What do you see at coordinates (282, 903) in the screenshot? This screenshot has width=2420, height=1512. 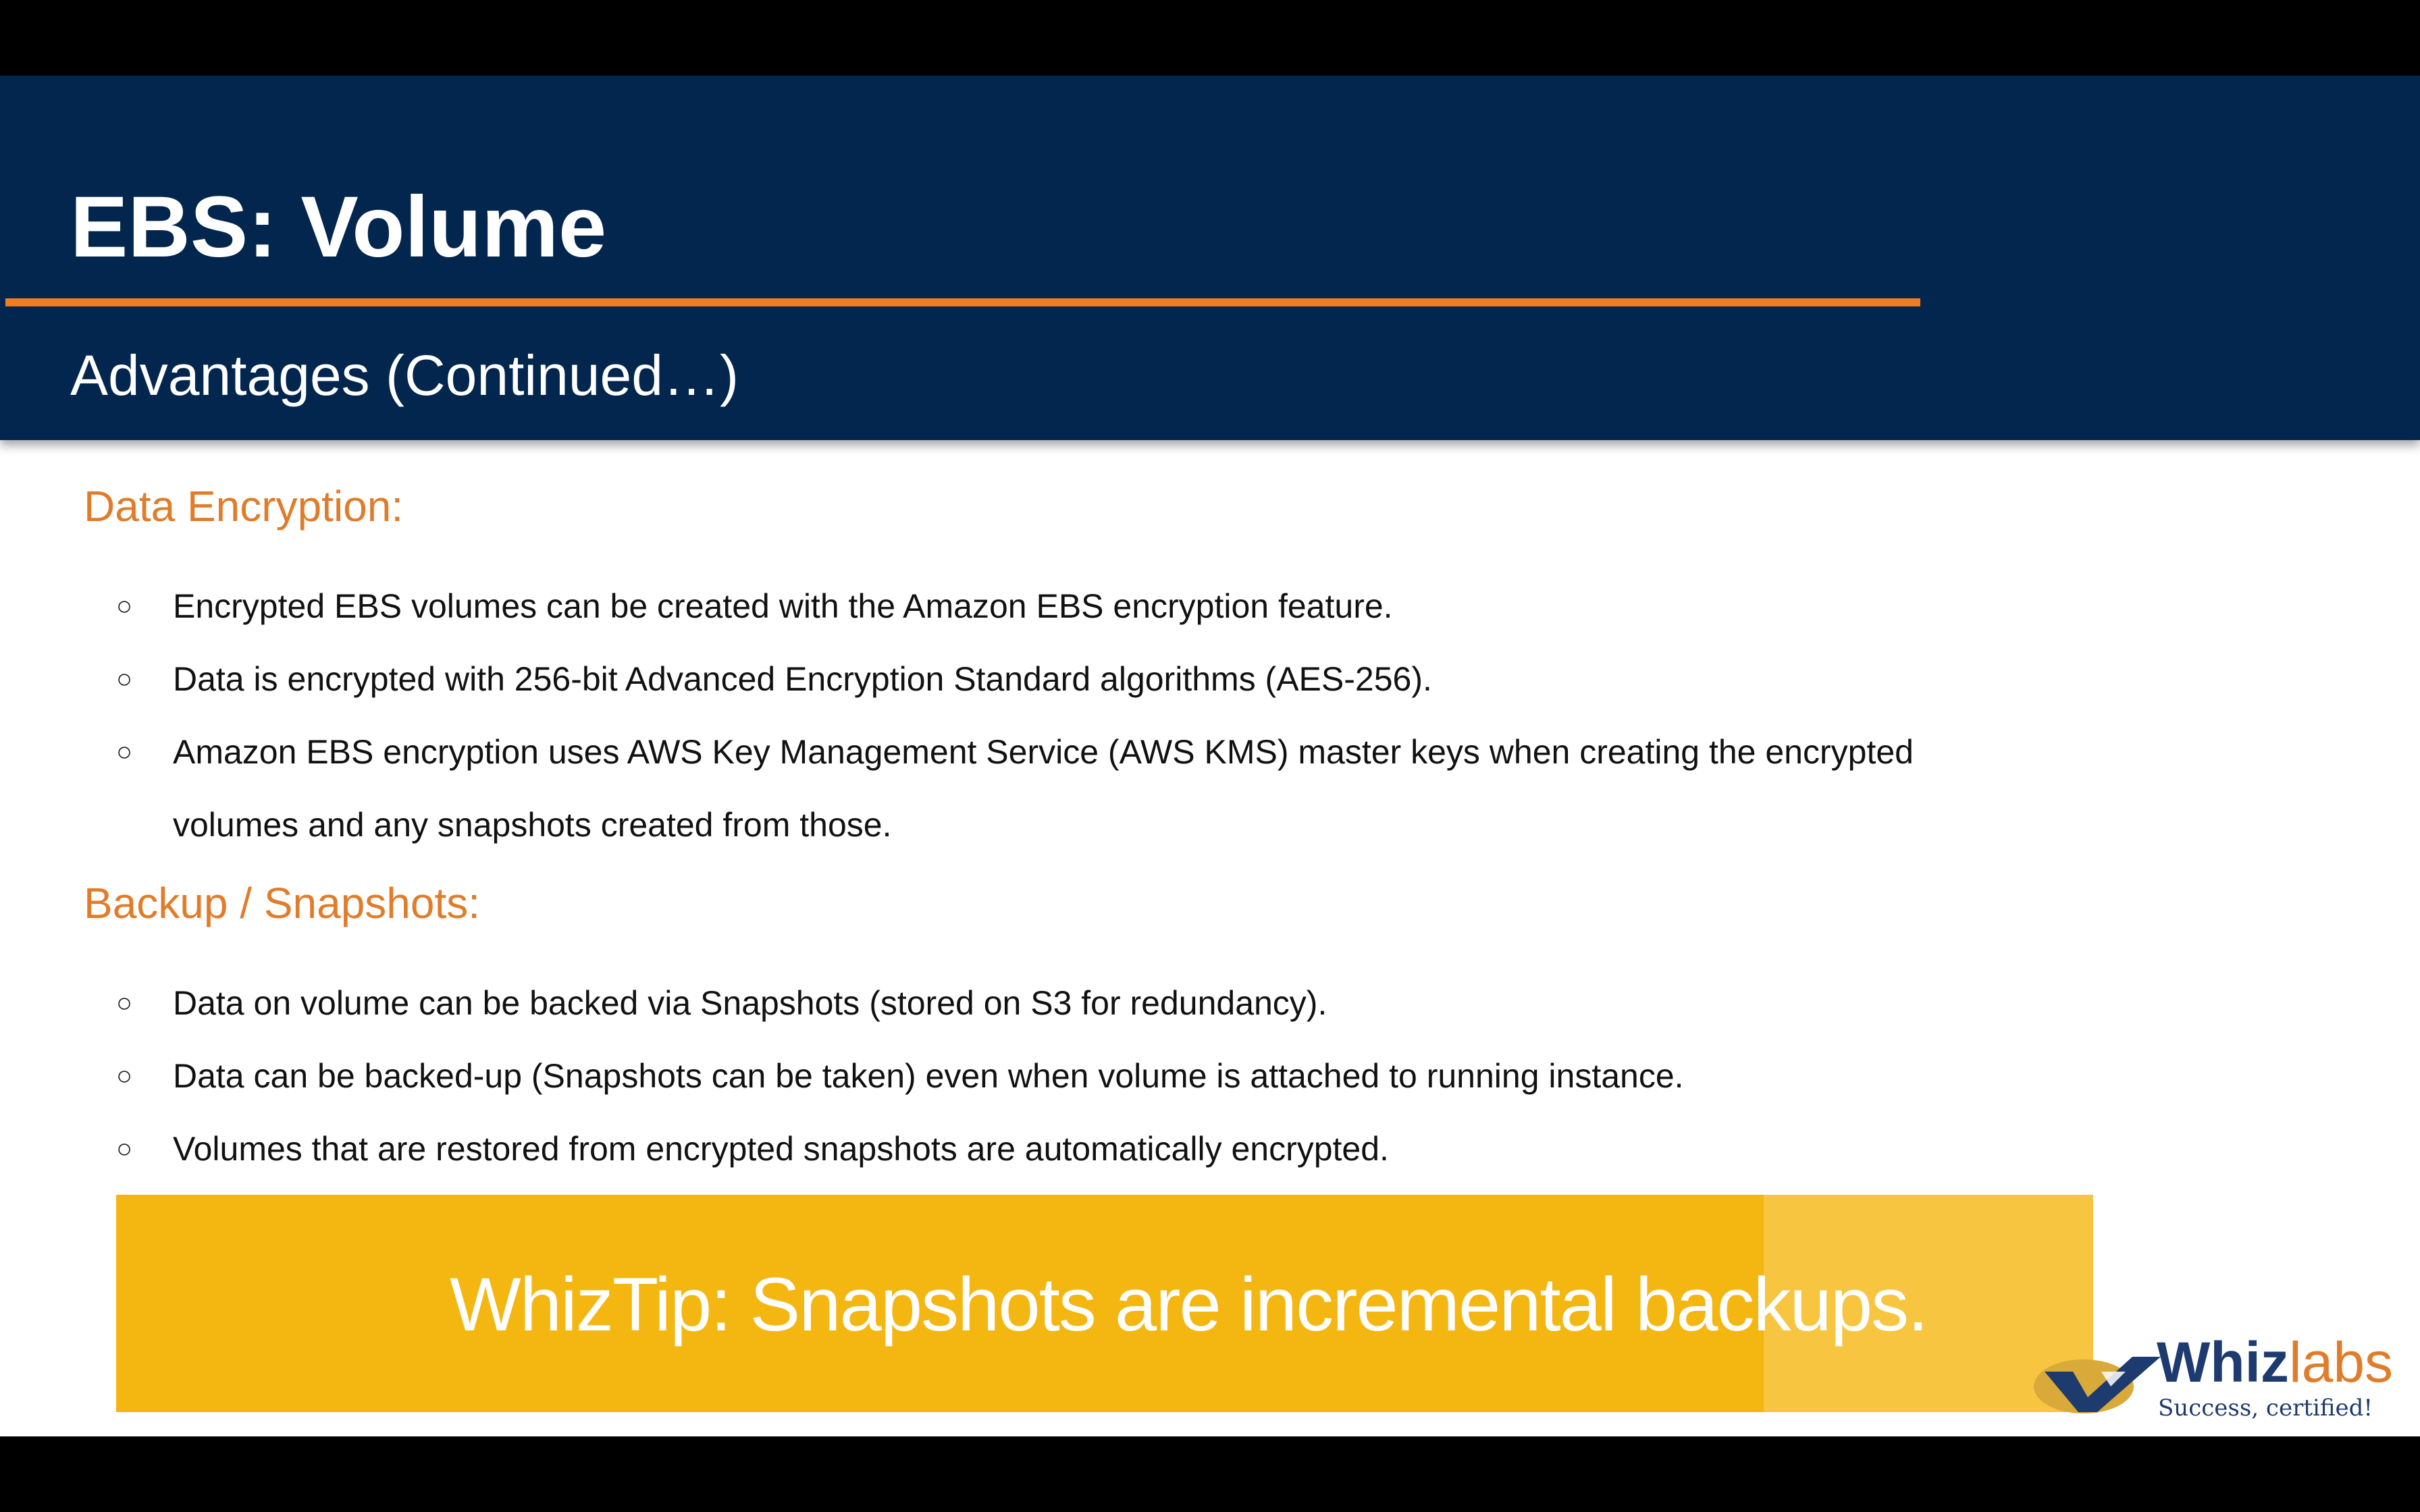 I see `section-heading-backup-snapshots: Backup / Snapshots:` at bounding box center [282, 903].